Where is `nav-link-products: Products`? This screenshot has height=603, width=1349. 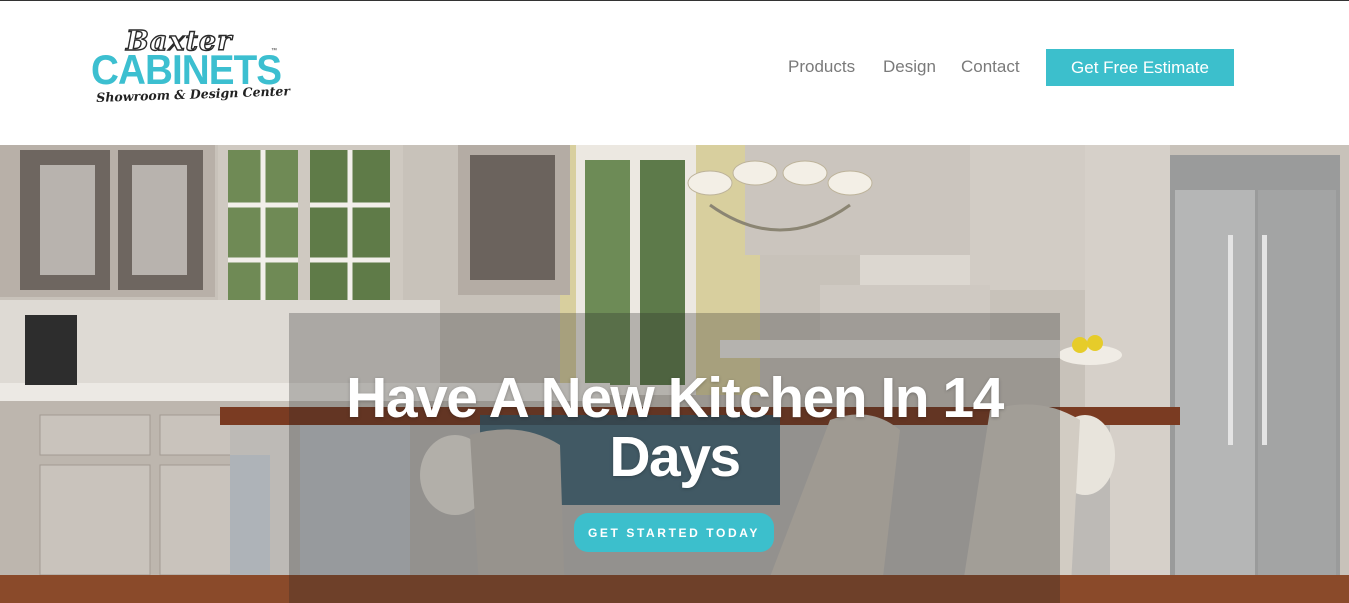
nav-link-products: Products is located at coordinates (821, 67).